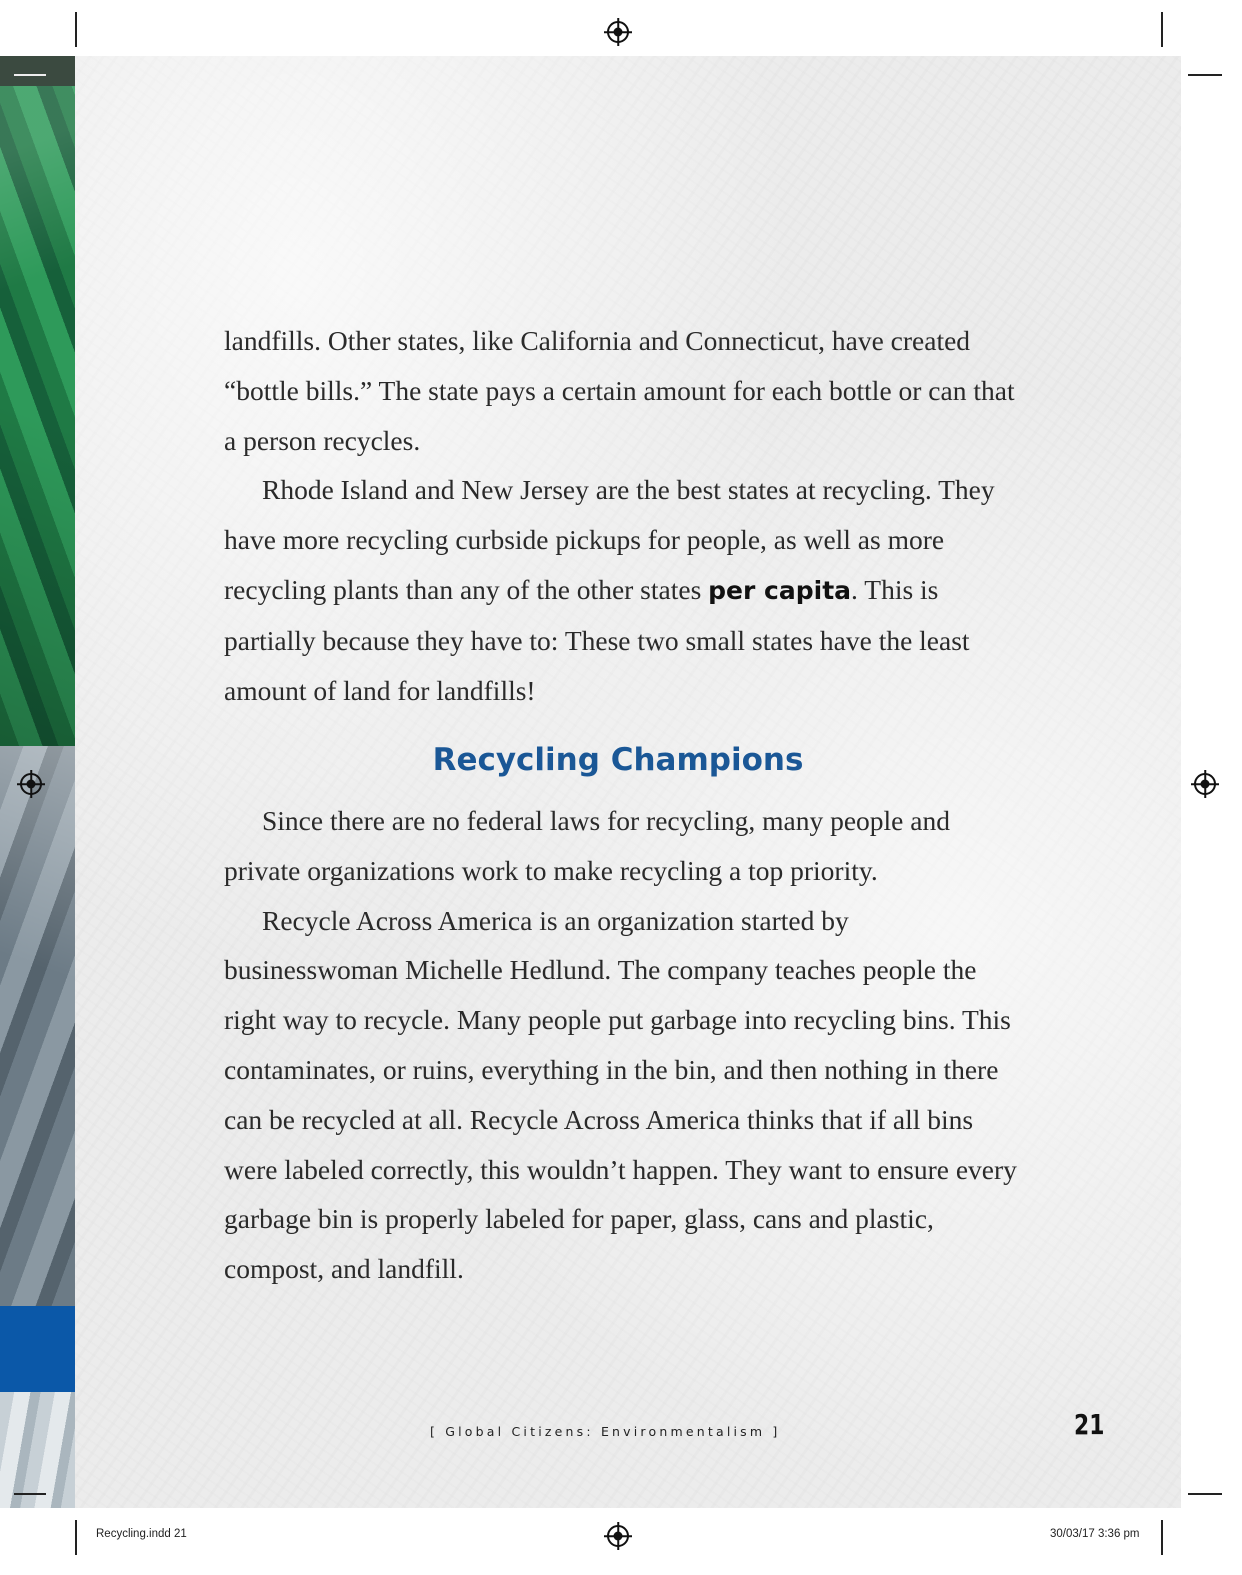  Describe the element at coordinates (618, 1536) in the screenshot. I see `registration-mark-bottom-icon` at that location.